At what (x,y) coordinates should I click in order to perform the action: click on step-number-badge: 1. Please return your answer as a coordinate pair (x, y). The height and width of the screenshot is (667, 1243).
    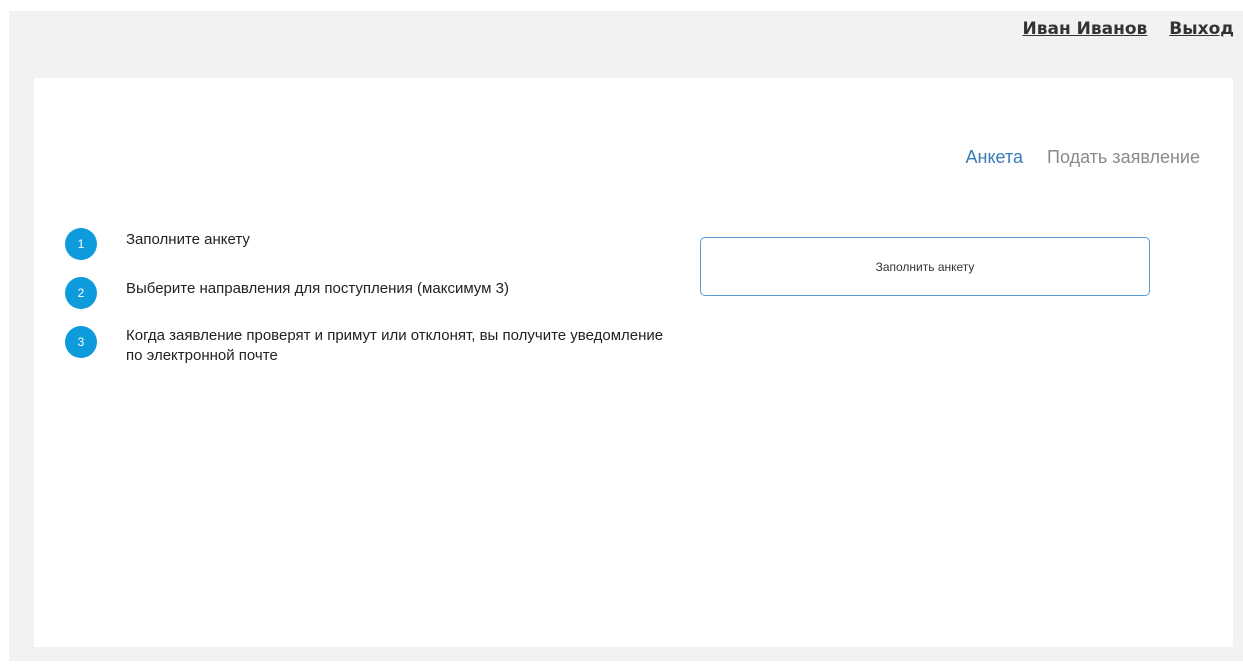
    Looking at the image, I should click on (81, 244).